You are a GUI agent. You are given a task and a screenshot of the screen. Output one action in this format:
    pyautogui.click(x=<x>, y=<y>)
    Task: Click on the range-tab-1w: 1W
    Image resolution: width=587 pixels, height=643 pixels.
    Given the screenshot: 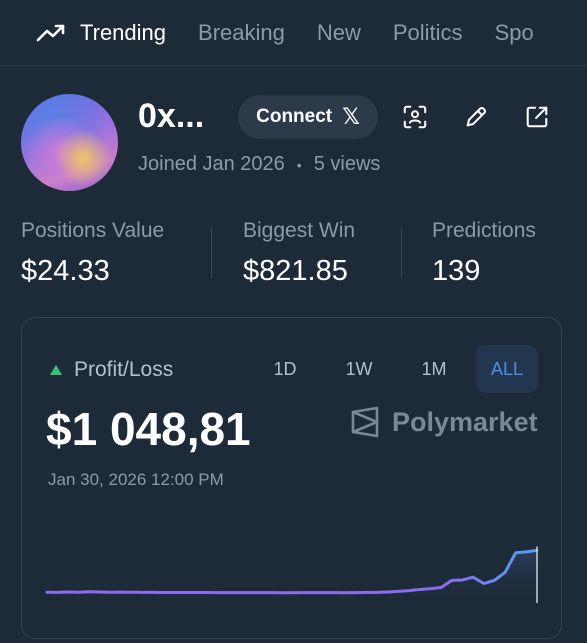 What is the action you would take?
    pyautogui.click(x=359, y=369)
    